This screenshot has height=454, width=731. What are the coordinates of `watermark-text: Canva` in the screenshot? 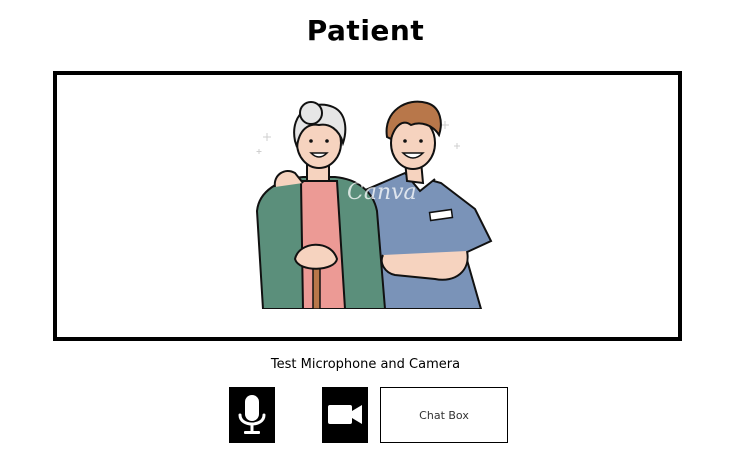 It's located at (382, 192).